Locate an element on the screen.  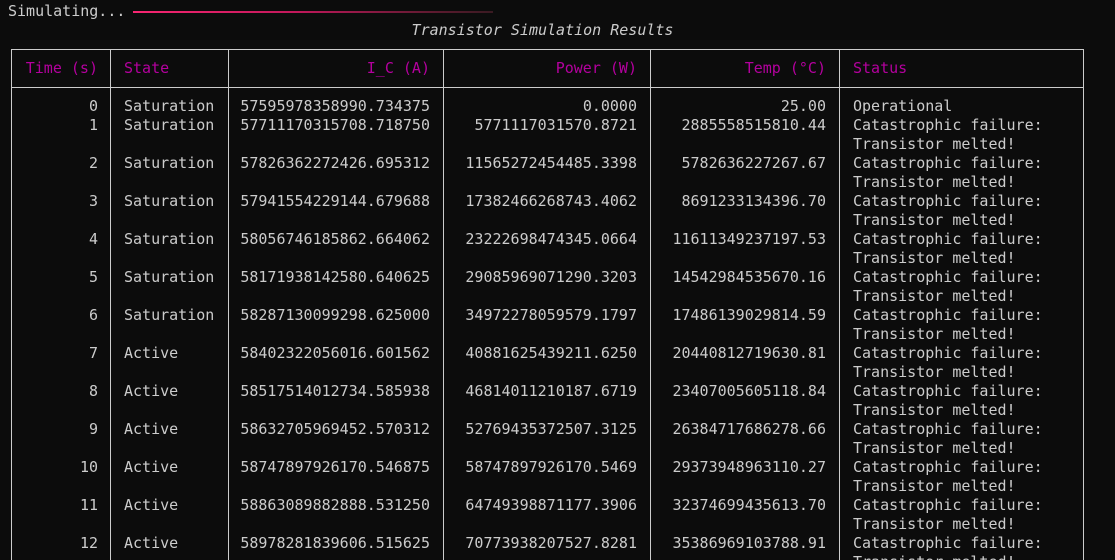
cell-ic: 58747897926170.546875 is located at coordinates (335, 467).